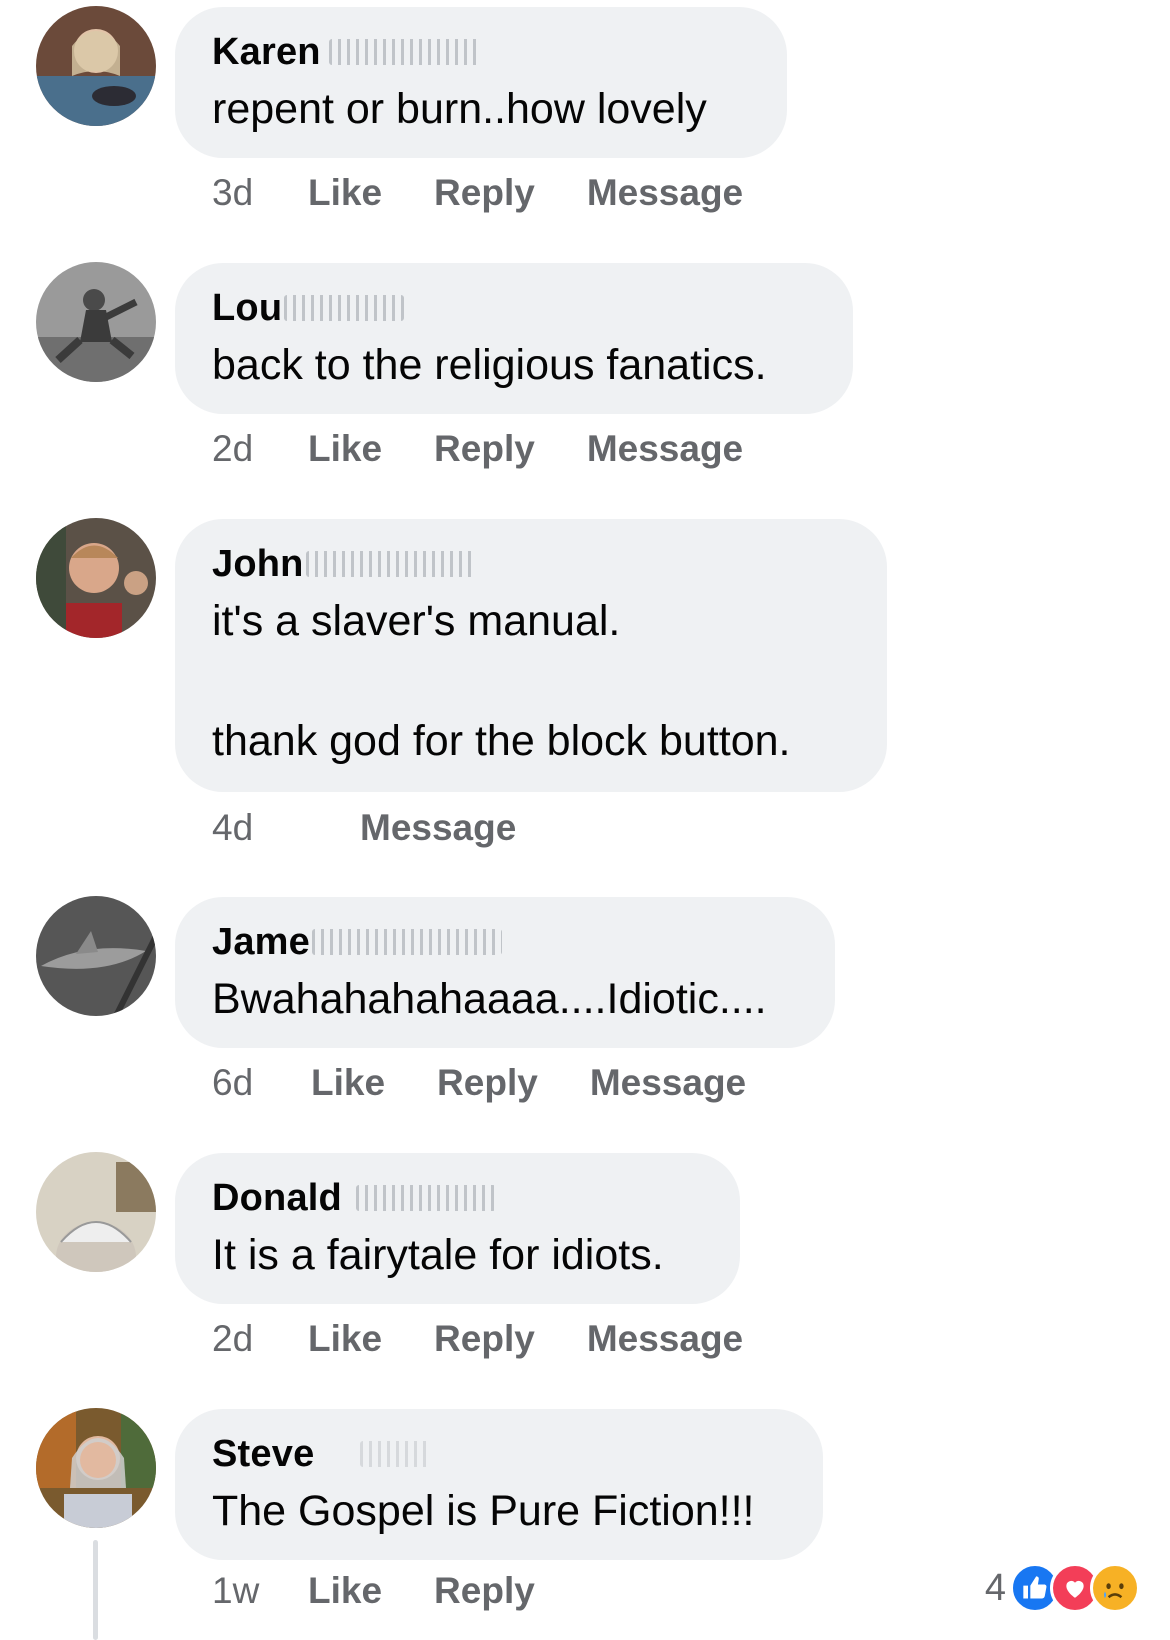  I want to click on comment-author: Karen, so click(266, 52).